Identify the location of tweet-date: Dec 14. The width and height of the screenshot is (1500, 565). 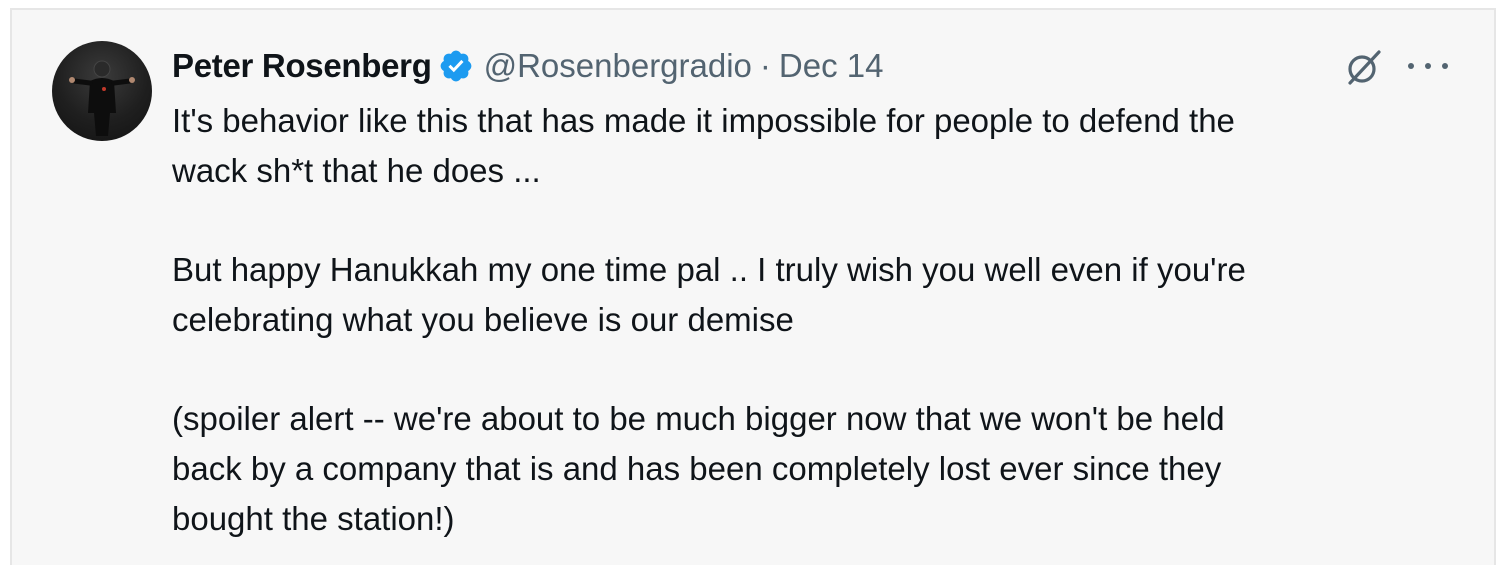
(831, 66).